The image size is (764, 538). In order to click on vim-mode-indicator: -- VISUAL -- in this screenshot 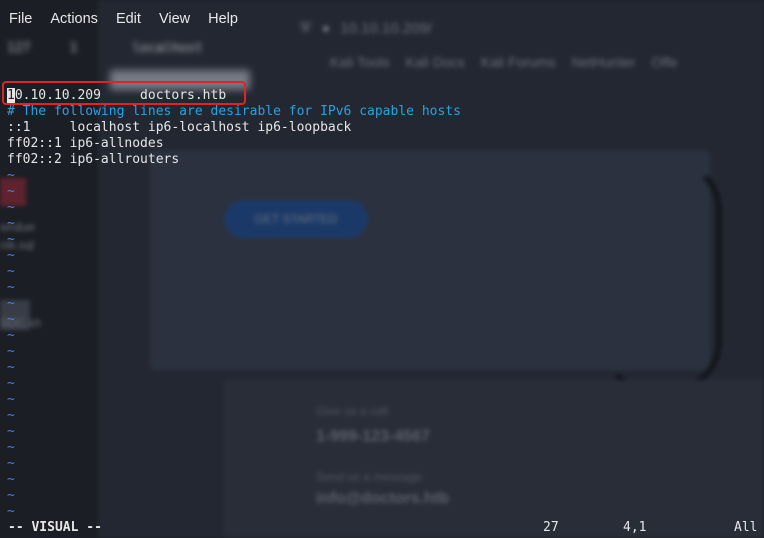, I will do `click(55, 527)`.